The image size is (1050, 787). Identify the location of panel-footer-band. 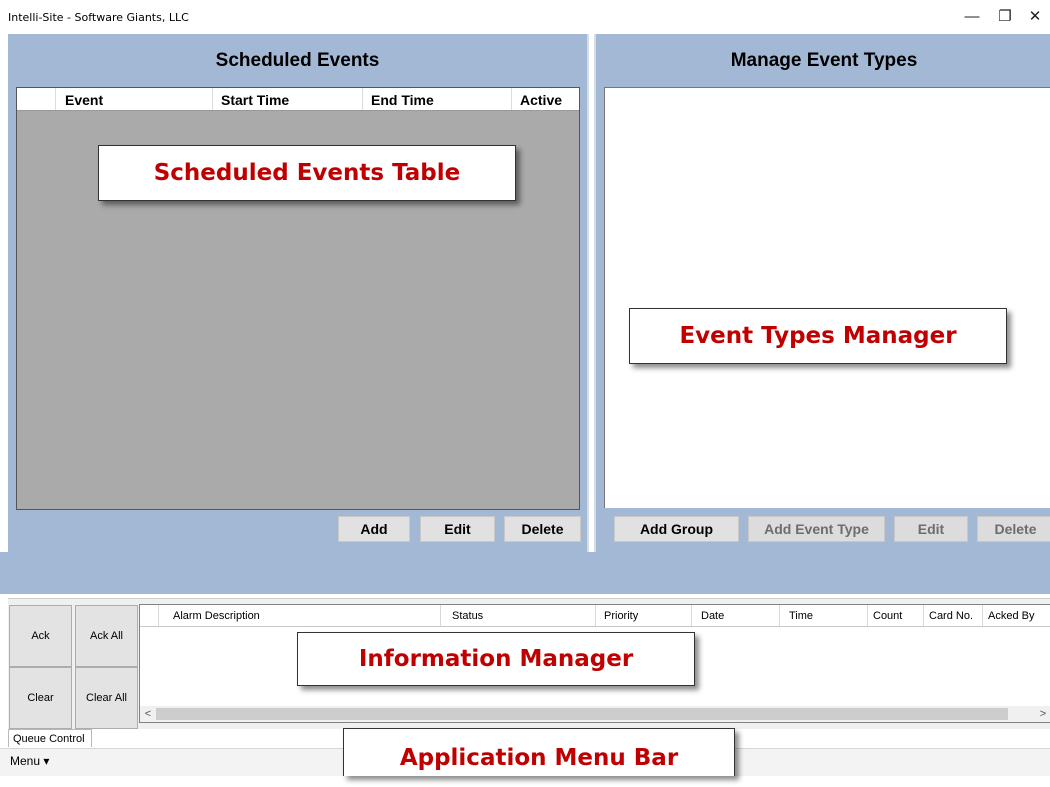
(525, 573).